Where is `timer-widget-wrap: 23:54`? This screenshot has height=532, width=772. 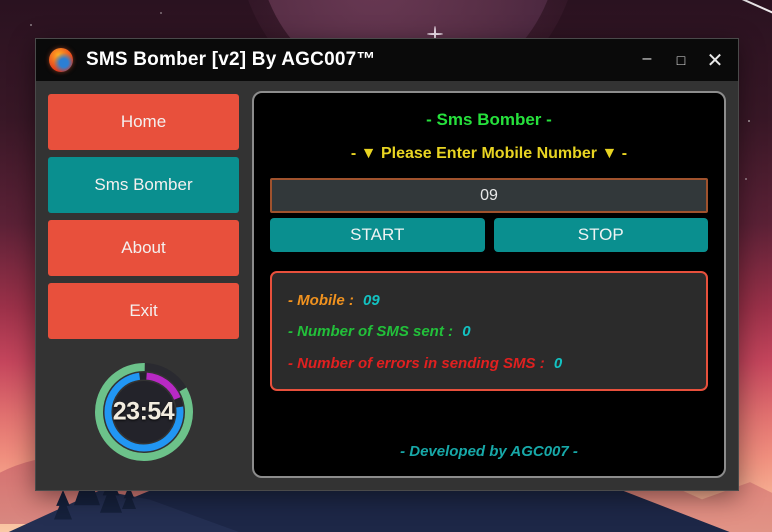
timer-widget-wrap: 23:54 is located at coordinates (143, 412).